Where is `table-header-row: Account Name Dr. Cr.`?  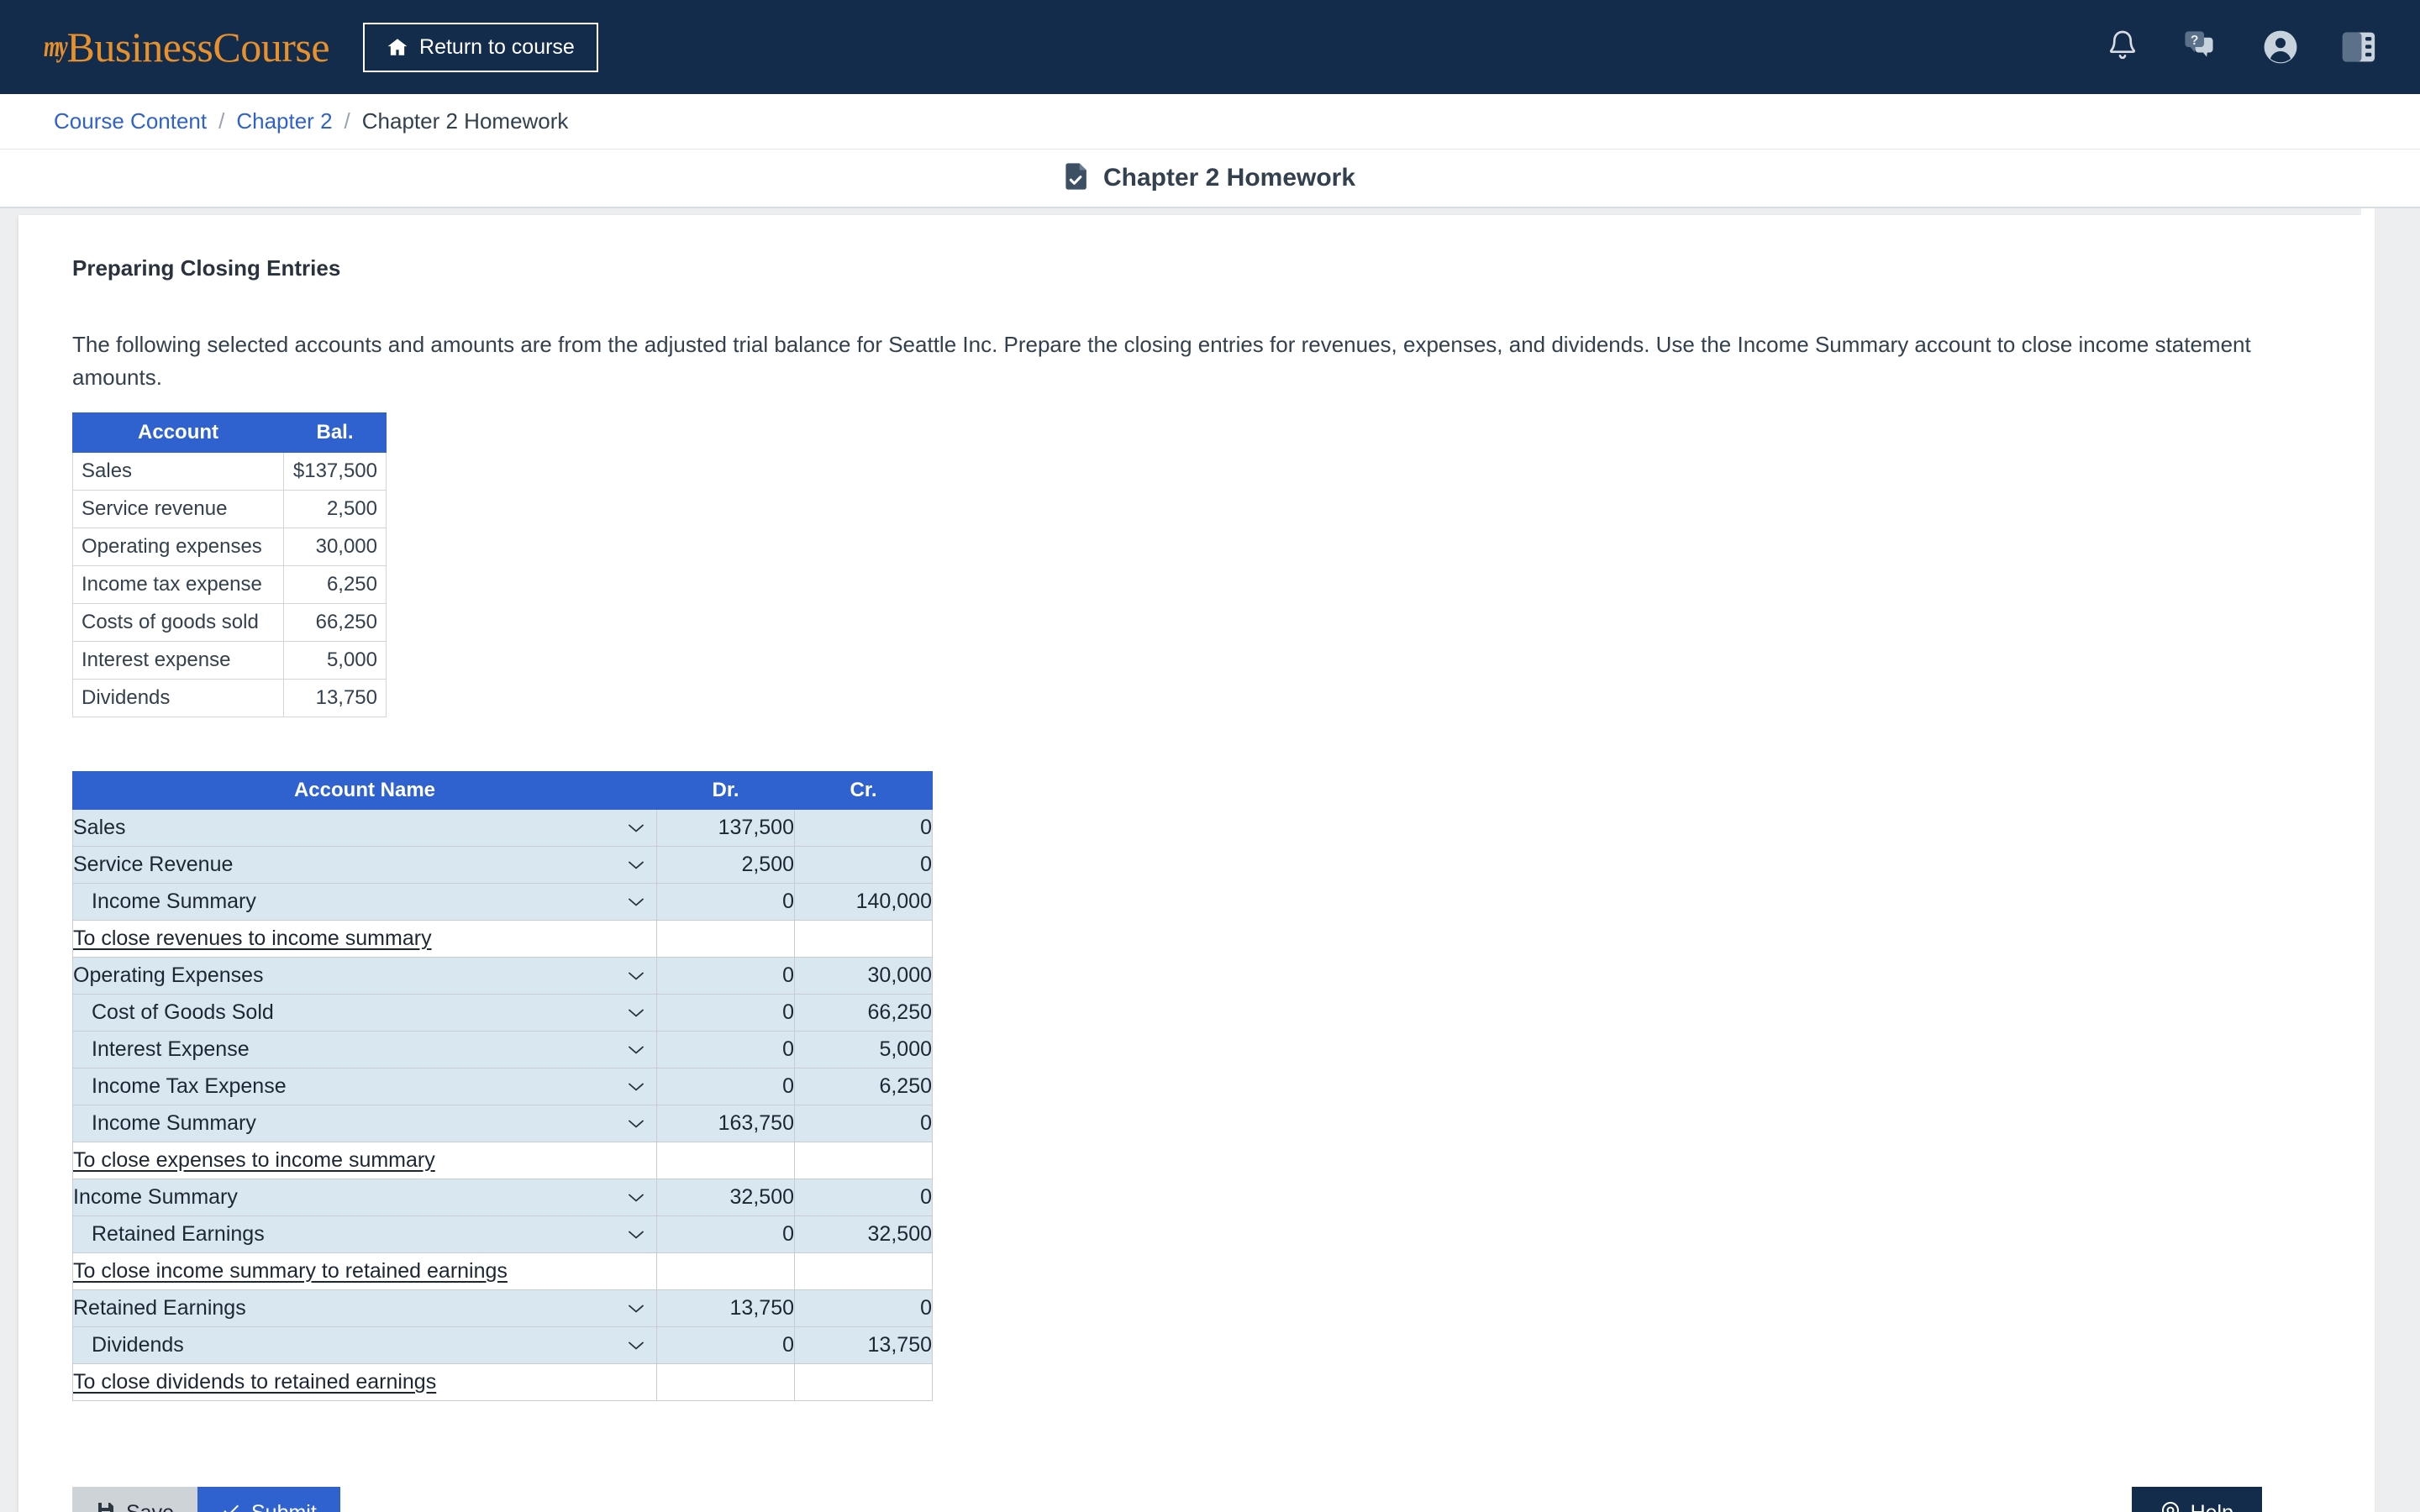 table-header-row: Account Name Dr. Cr. is located at coordinates (502, 790).